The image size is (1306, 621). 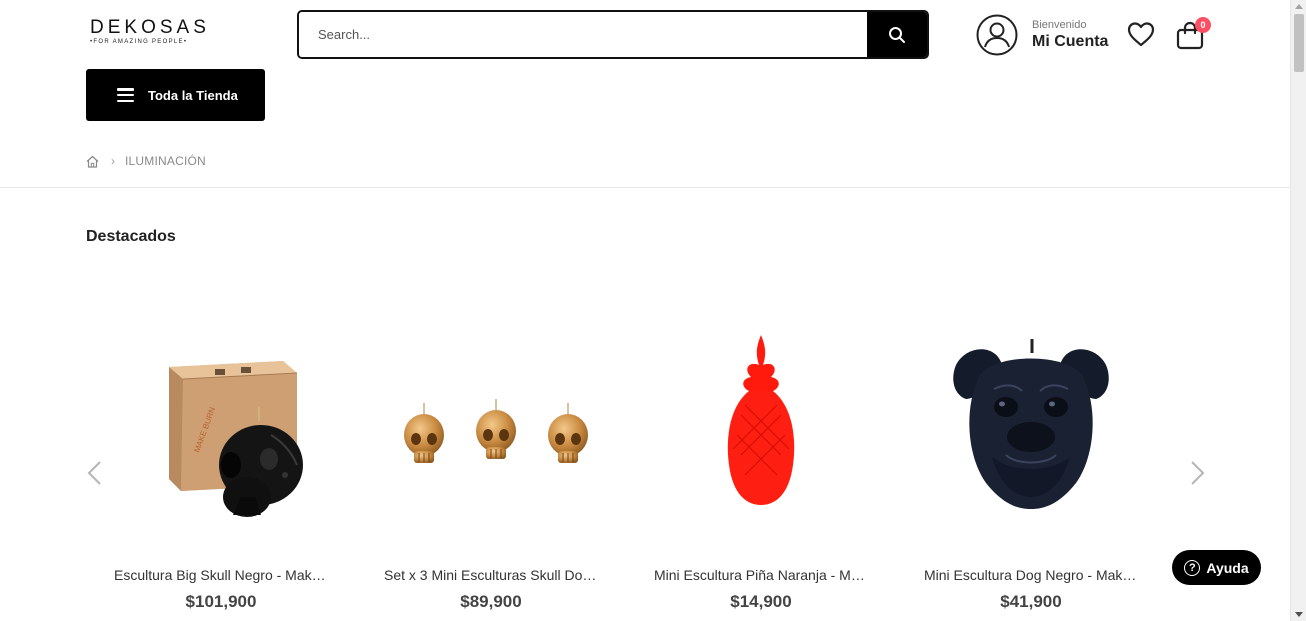 What do you see at coordinates (165, 161) in the screenshot?
I see `breadcrumb-current: ILUMINACIÓN` at bounding box center [165, 161].